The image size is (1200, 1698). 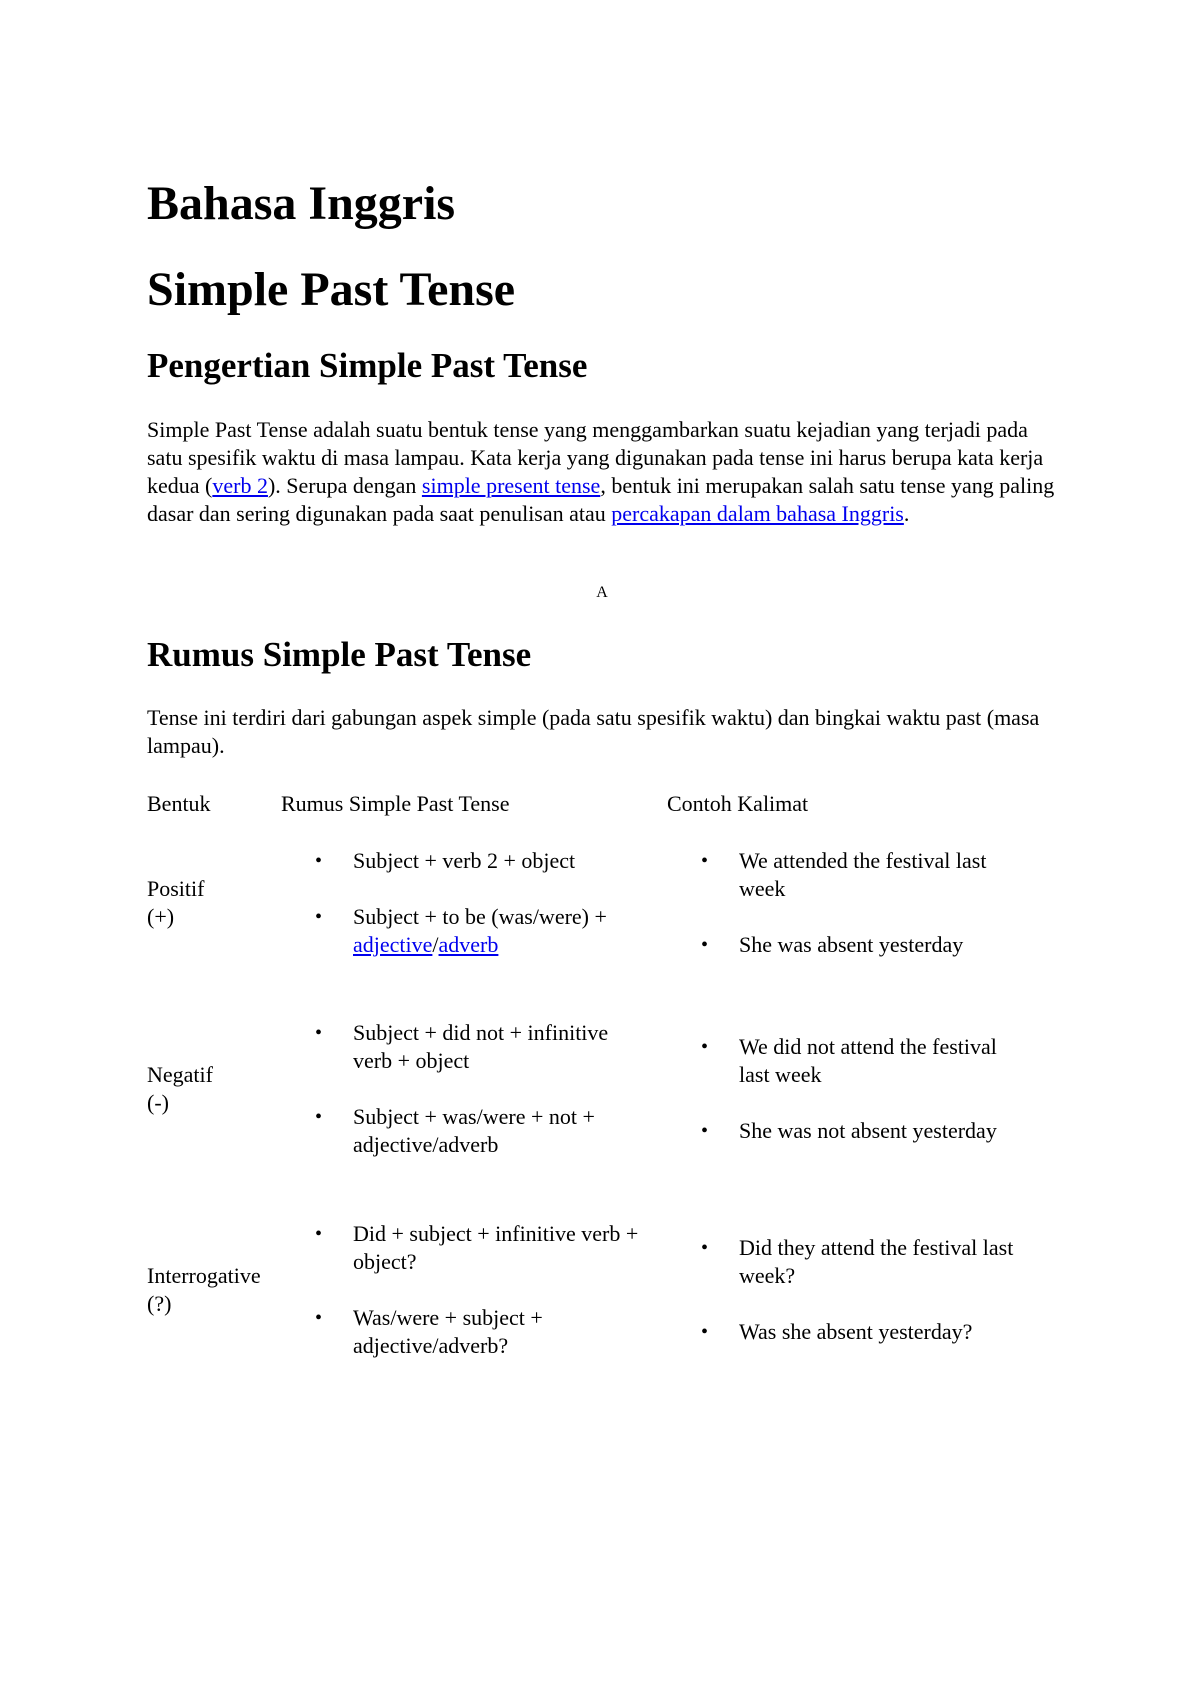 I want to click on paragraph-text: ). Serupa dengan, so click(x=344, y=485).